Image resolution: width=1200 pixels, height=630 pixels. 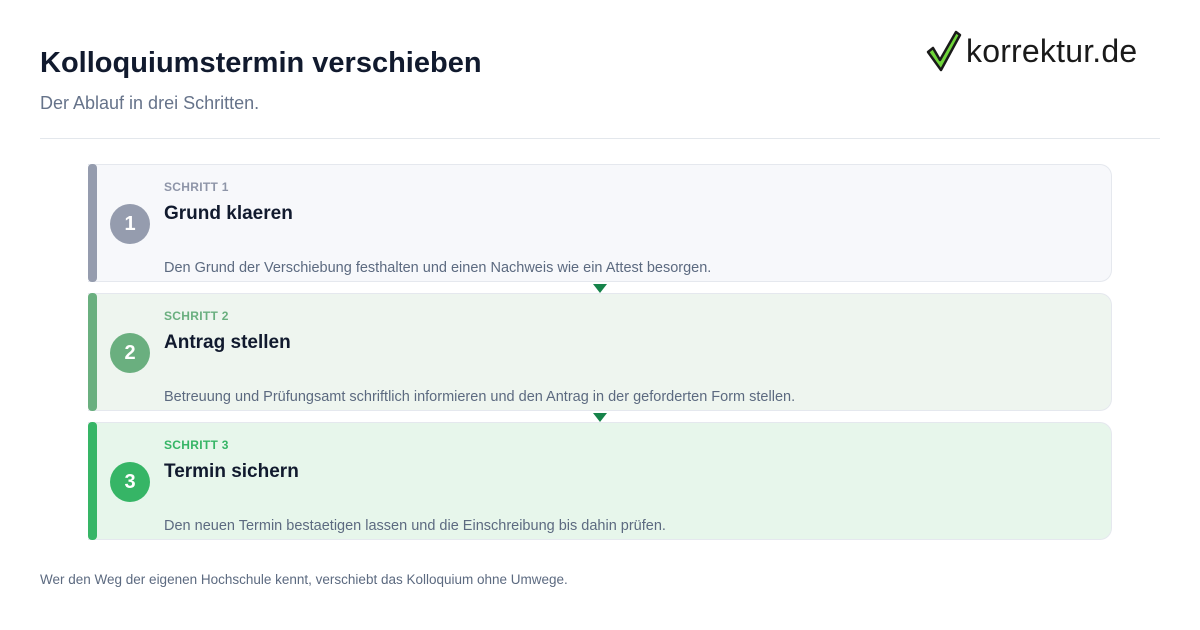 I want to click on step-kicker: SCHRITT 3, so click(x=196, y=445).